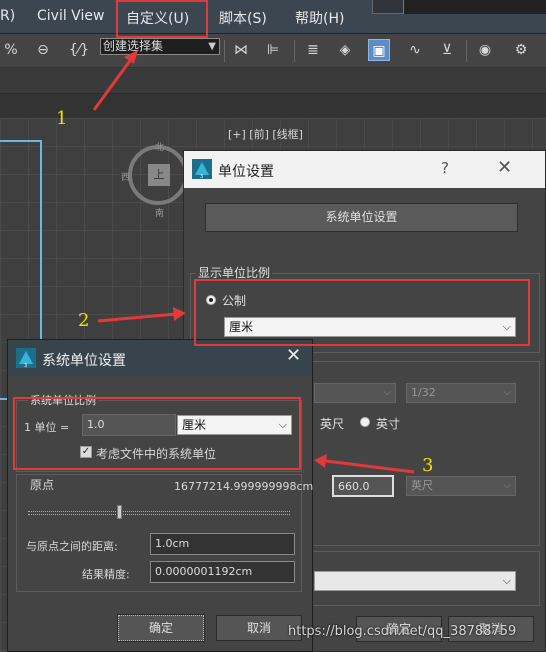  Describe the element at coordinates (332, 424) in the screenshot. I see `feet-label: 英尺` at that location.